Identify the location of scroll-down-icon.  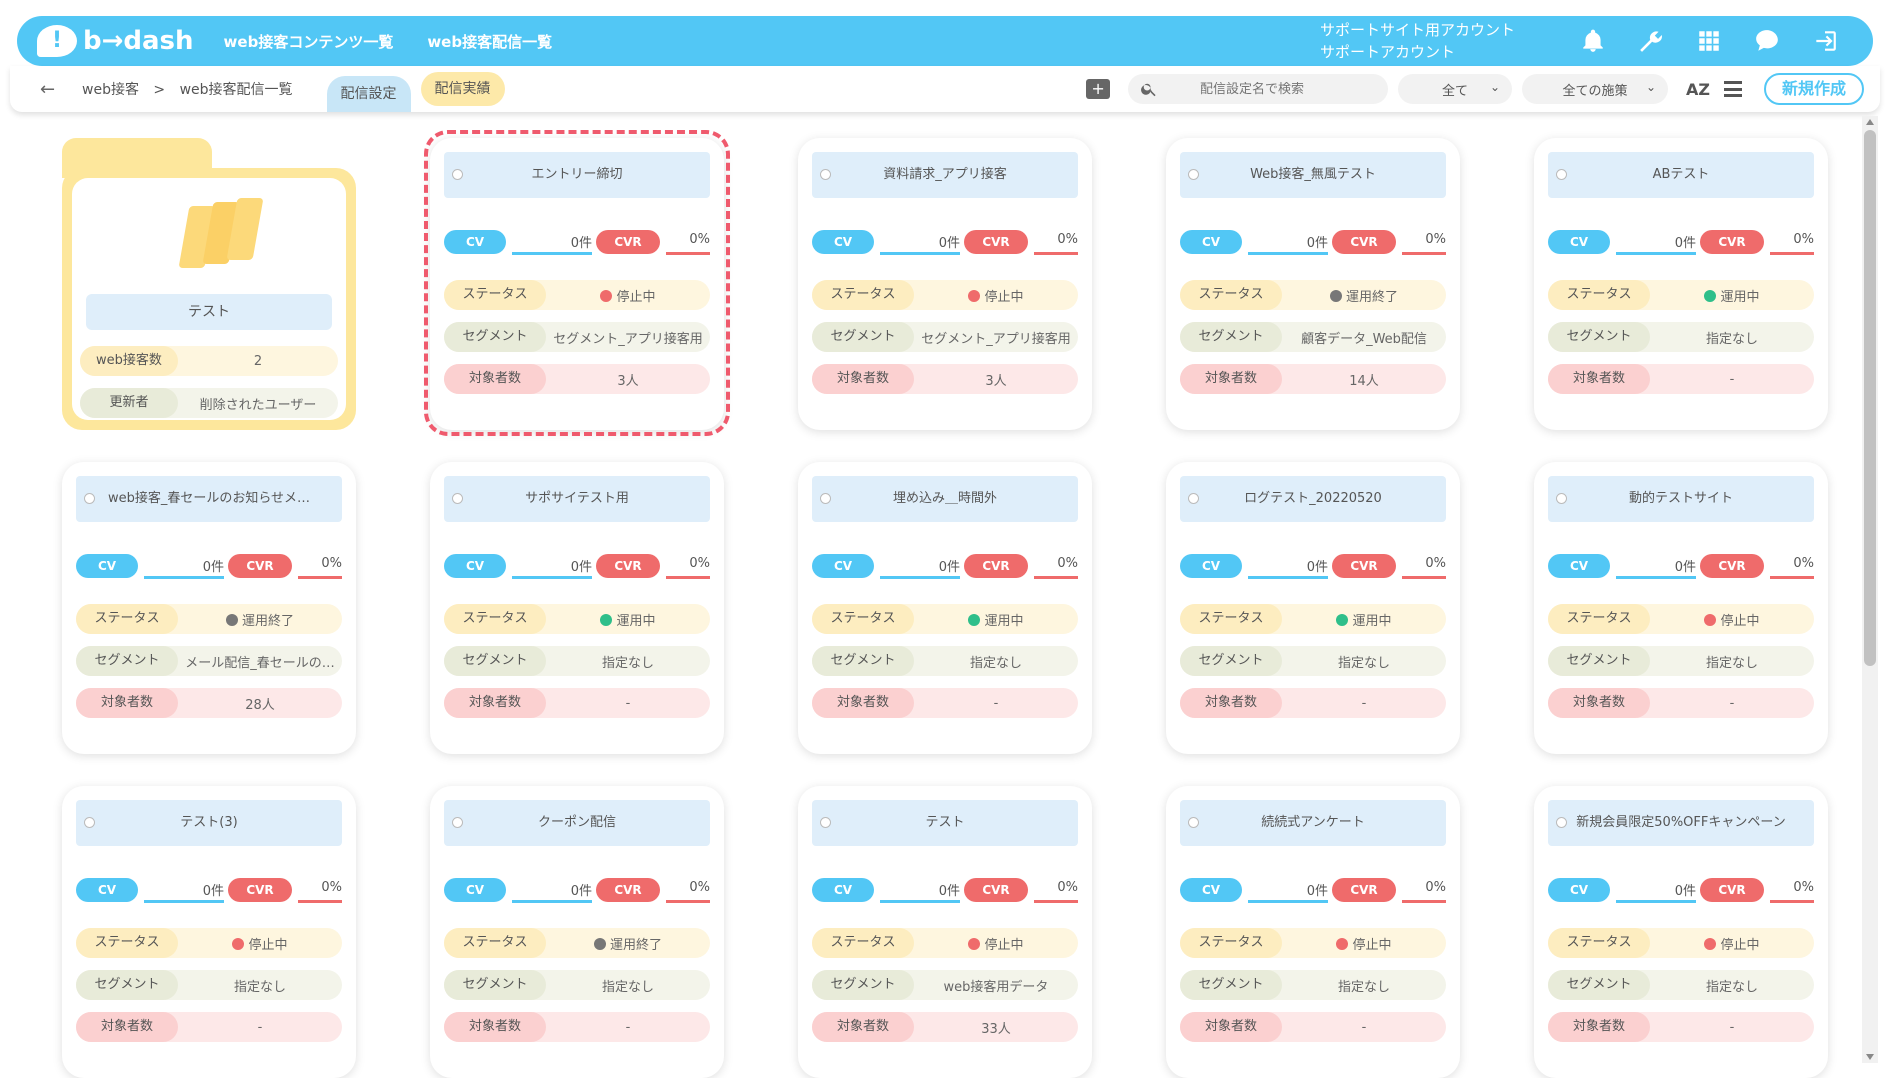
(1870, 1057).